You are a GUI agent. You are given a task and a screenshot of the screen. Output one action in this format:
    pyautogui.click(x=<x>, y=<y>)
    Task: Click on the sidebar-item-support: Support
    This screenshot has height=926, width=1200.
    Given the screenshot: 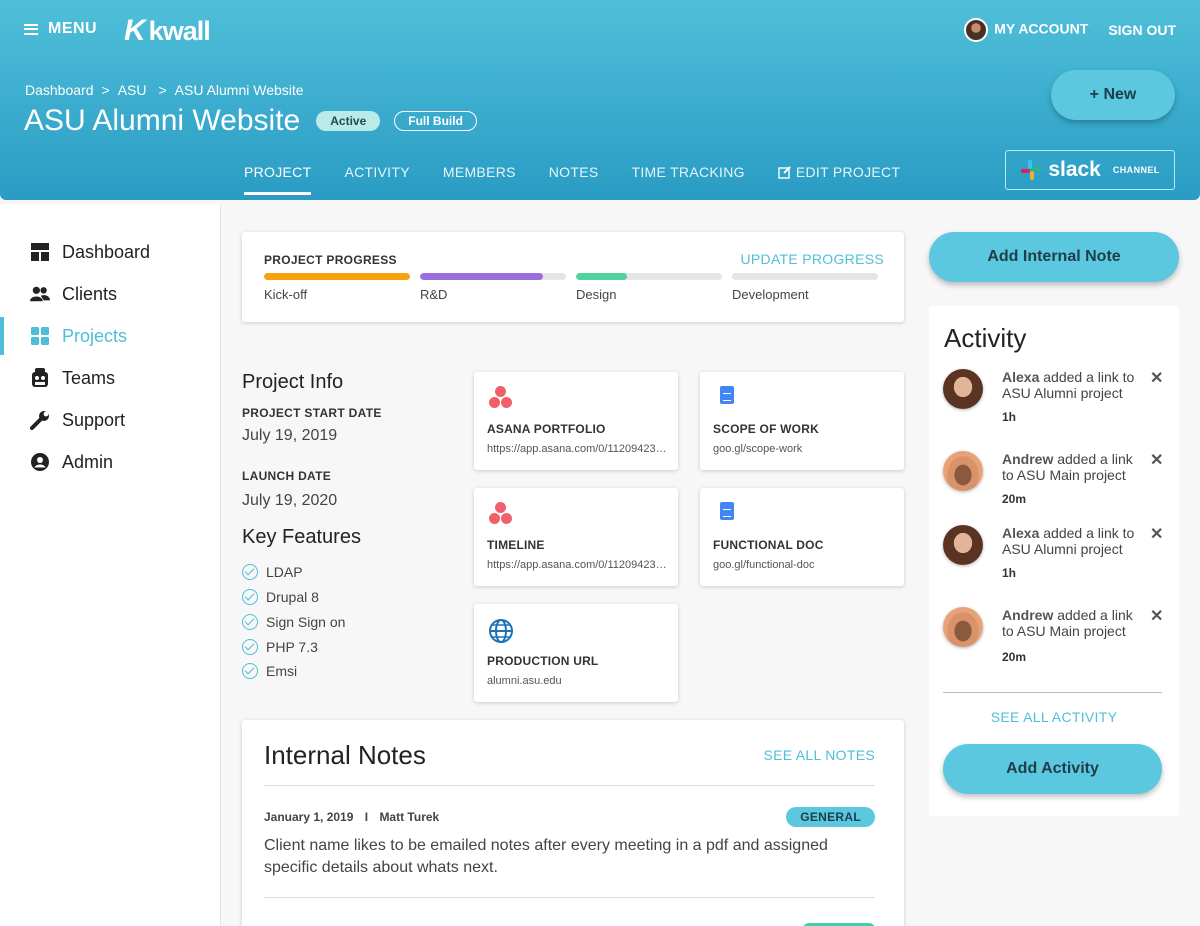 What is the action you would take?
    pyautogui.click(x=110, y=420)
    